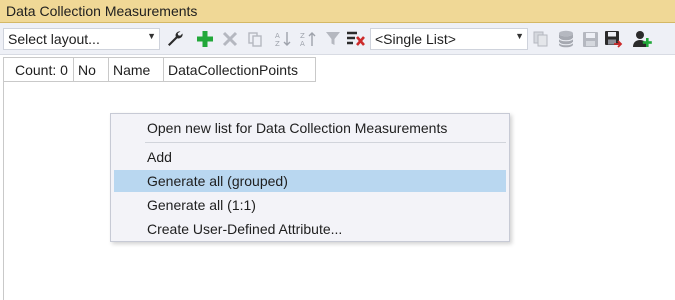 The image size is (675, 300). What do you see at coordinates (356, 39) in the screenshot?
I see `clear-filter-icon` at bounding box center [356, 39].